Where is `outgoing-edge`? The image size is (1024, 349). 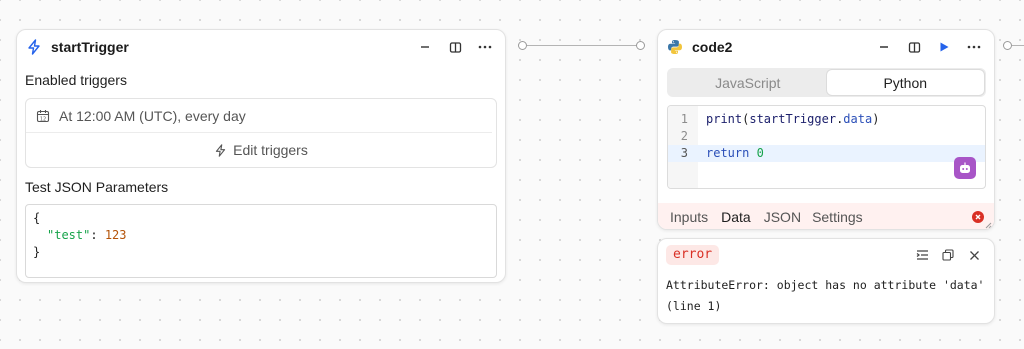
outgoing-edge is located at coordinates (1018, 45).